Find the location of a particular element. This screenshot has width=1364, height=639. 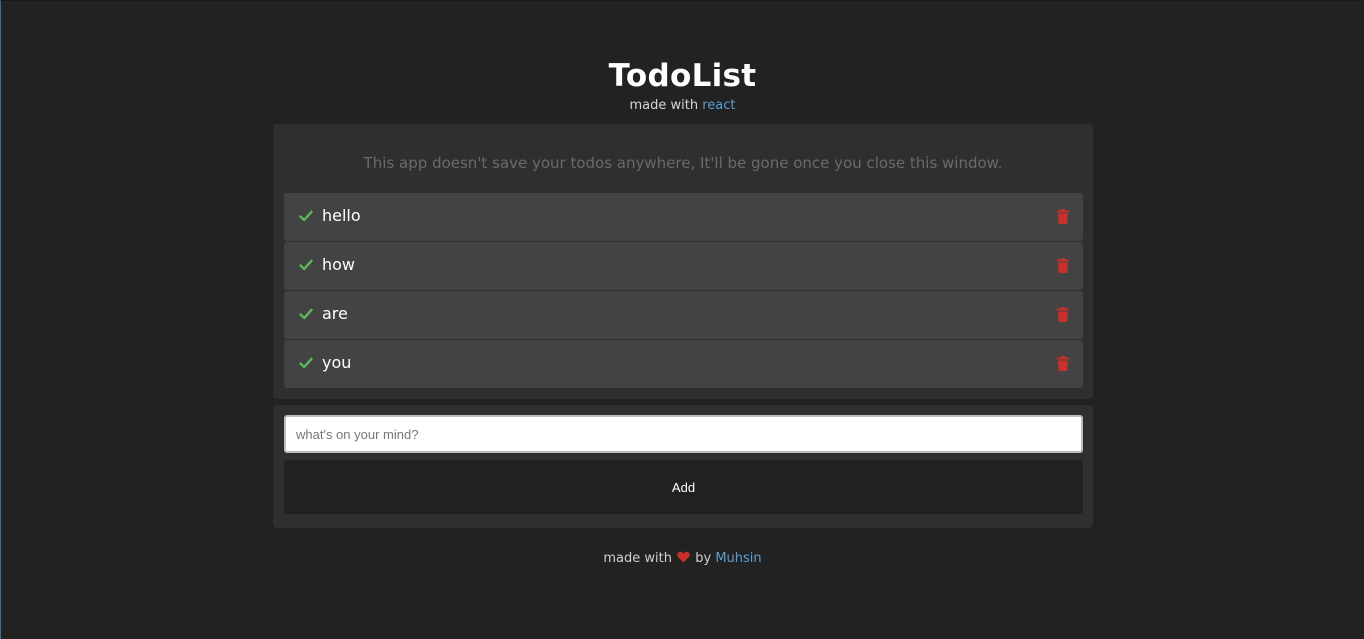

todo-text: how is located at coordinates (339, 264).